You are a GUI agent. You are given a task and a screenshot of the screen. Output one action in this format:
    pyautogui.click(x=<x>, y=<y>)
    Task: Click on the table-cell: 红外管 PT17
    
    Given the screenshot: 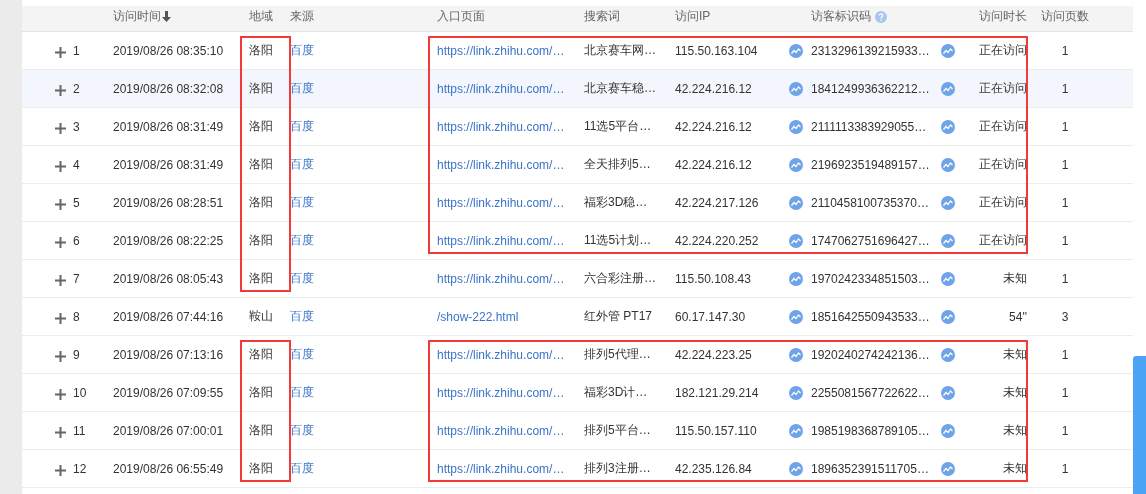 What is the action you would take?
    pyautogui.click(x=618, y=316)
    